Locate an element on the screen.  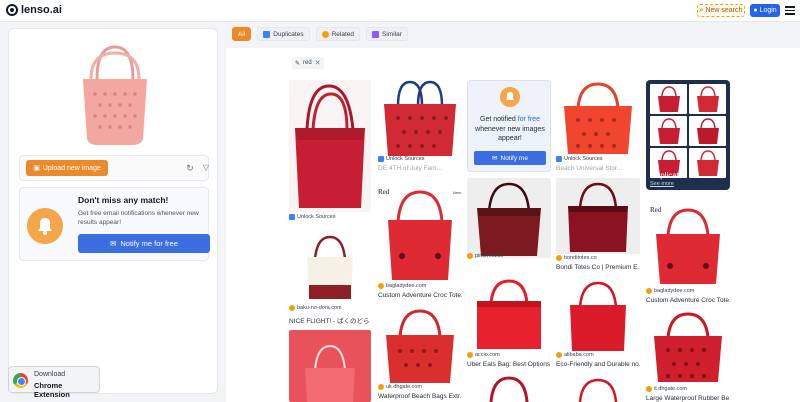
result-source-text: it.dhgate.com is located at coordinates (671, 389).